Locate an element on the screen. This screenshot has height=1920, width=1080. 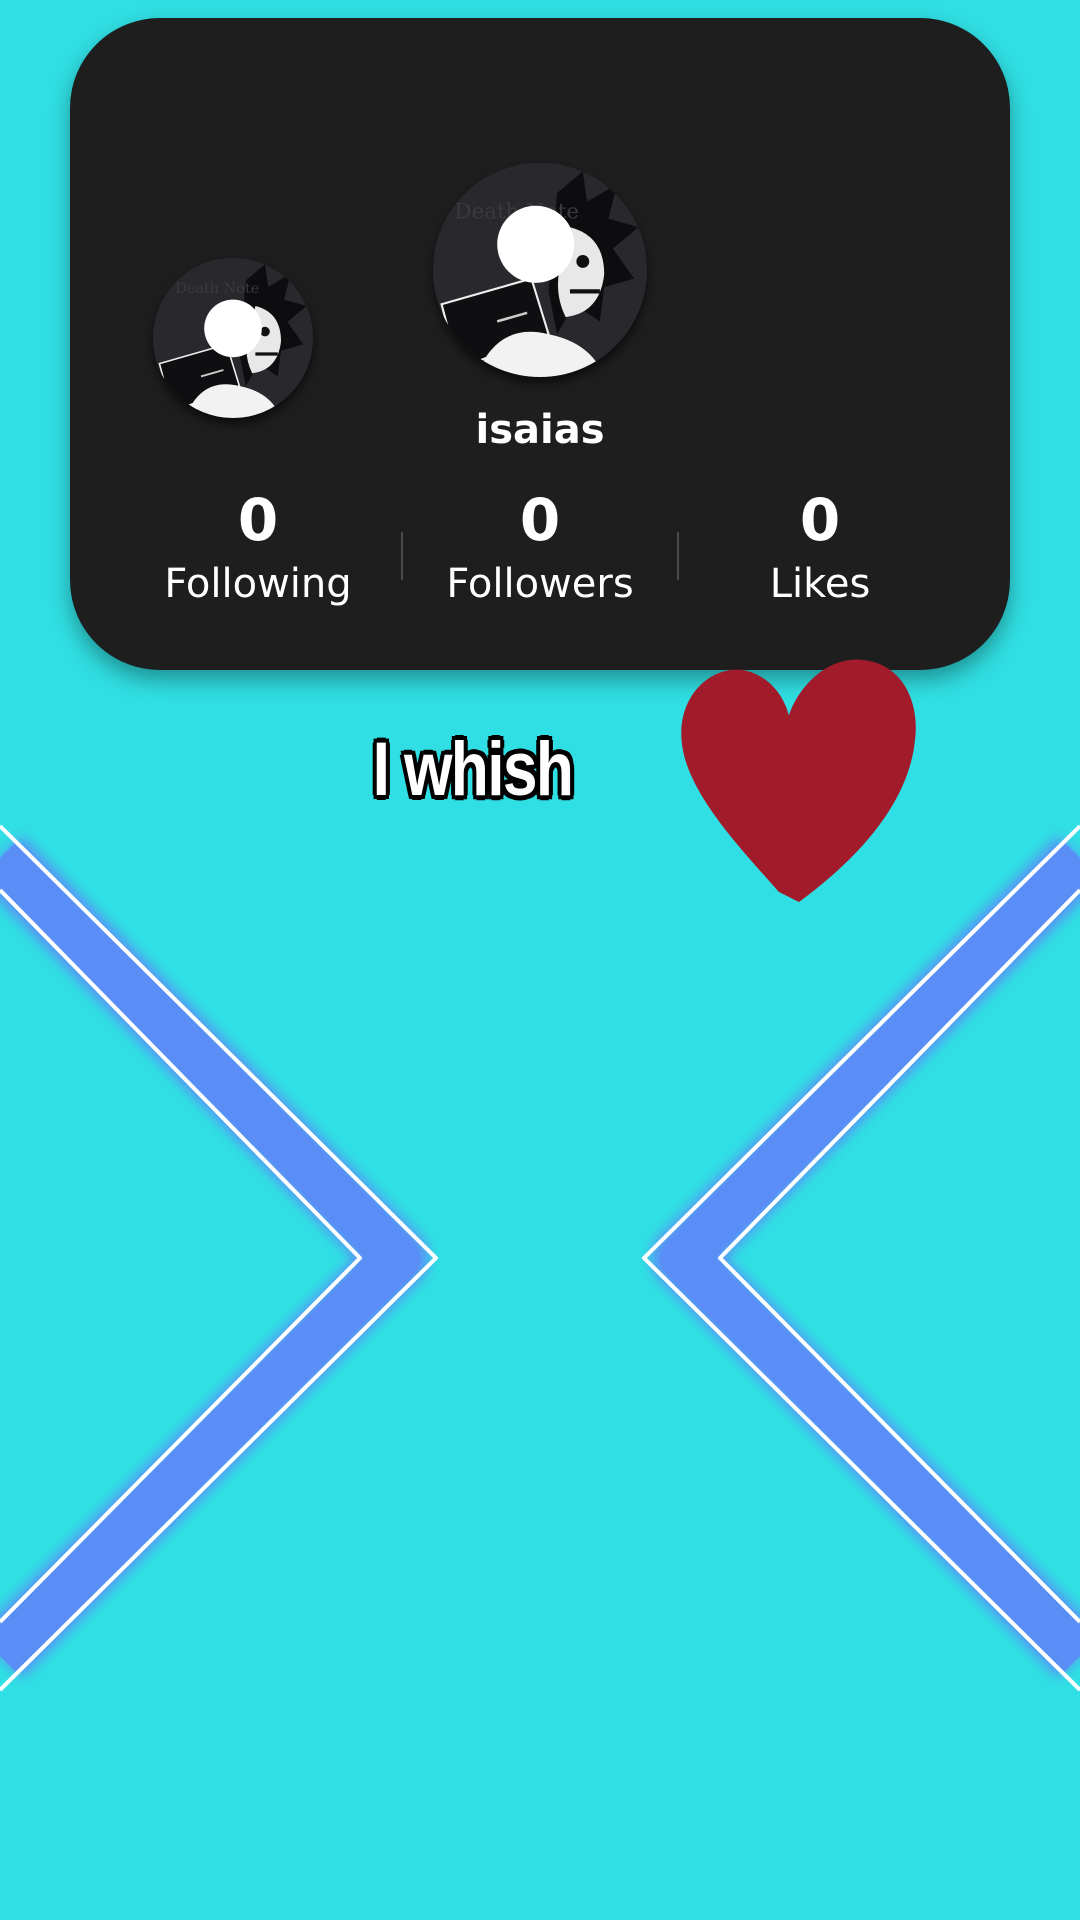
profile-avatar: Death Note is located at coordinates (540, 270).